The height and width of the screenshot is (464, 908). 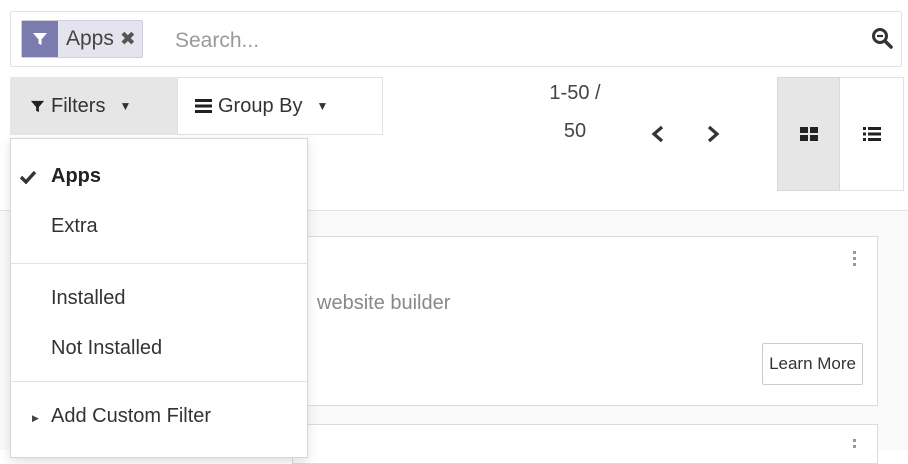 What do you see at coordinates (106, 348) in the screenshot?
I see `filter-item-not-installed: Not Installed` at bounding box center [106, 348].